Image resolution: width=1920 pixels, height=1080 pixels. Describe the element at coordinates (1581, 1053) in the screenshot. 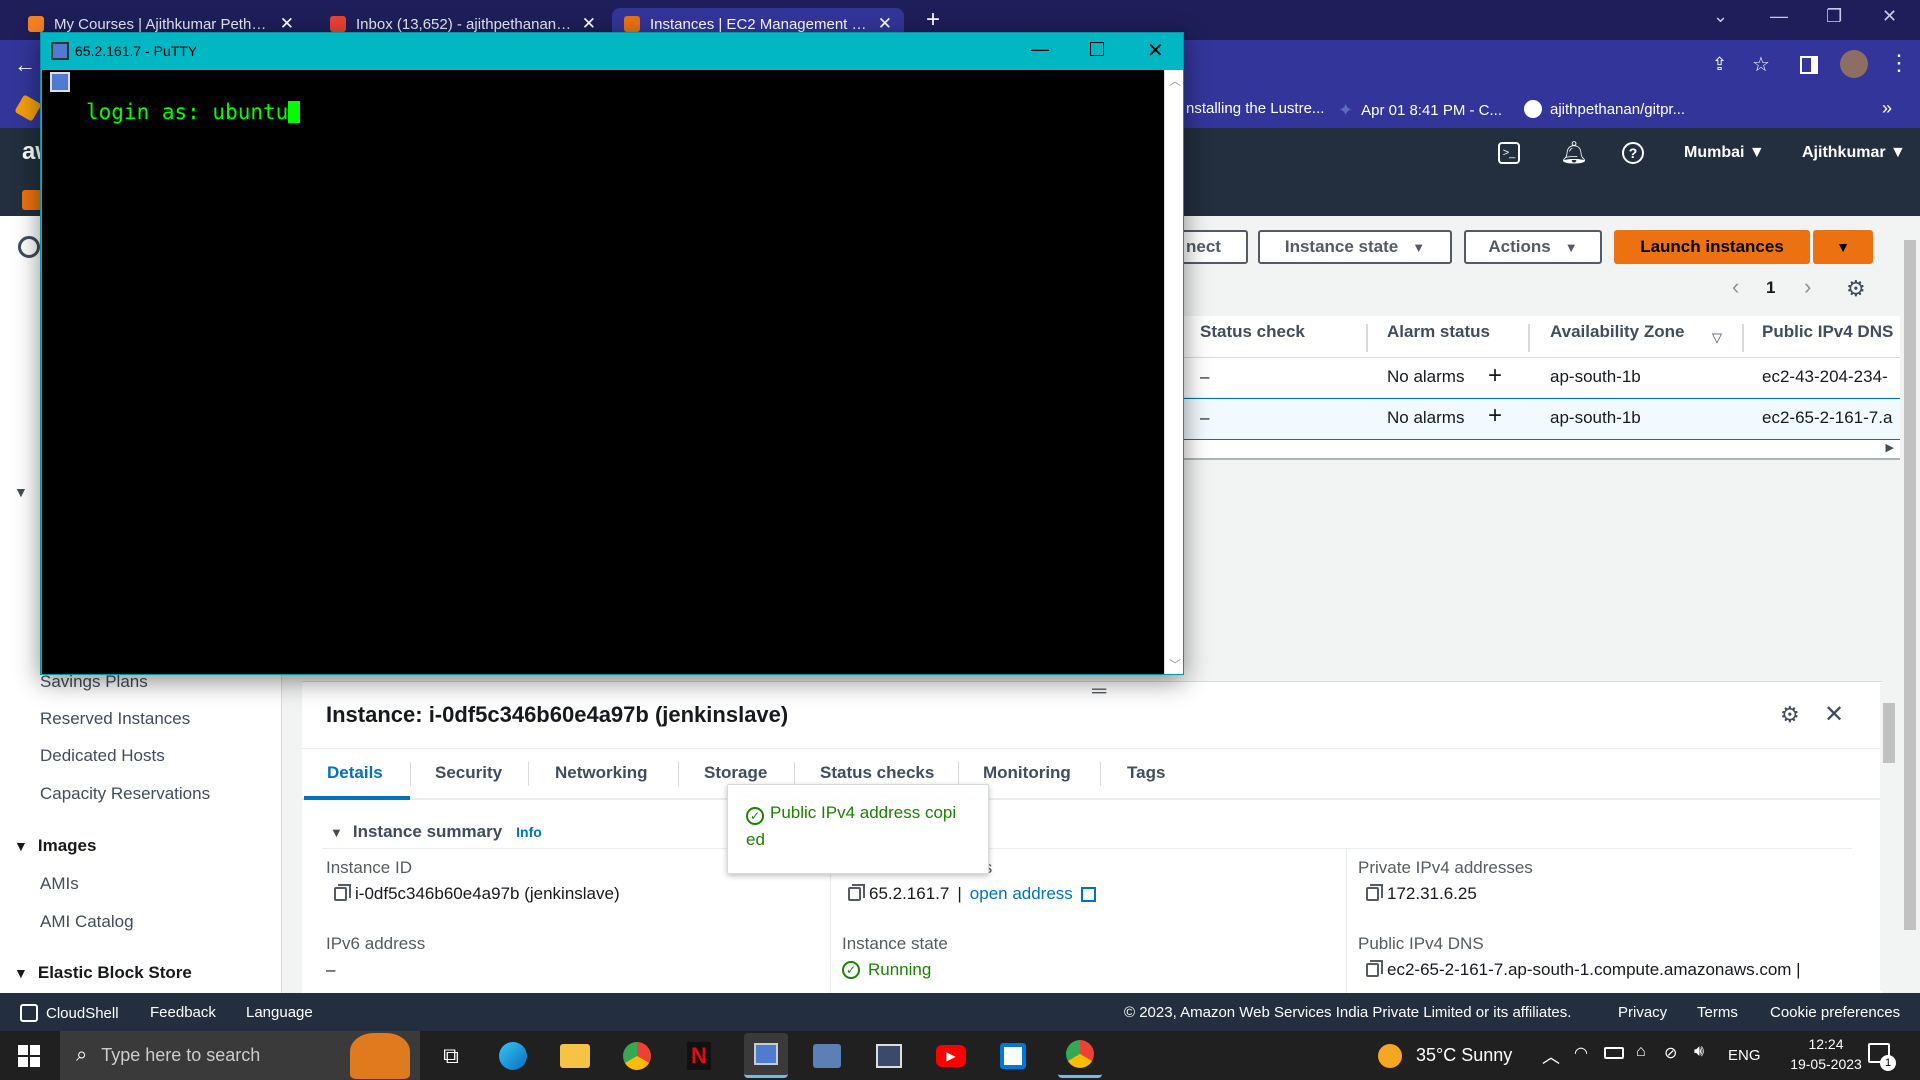

I see `network-icon: ◠` at that location.